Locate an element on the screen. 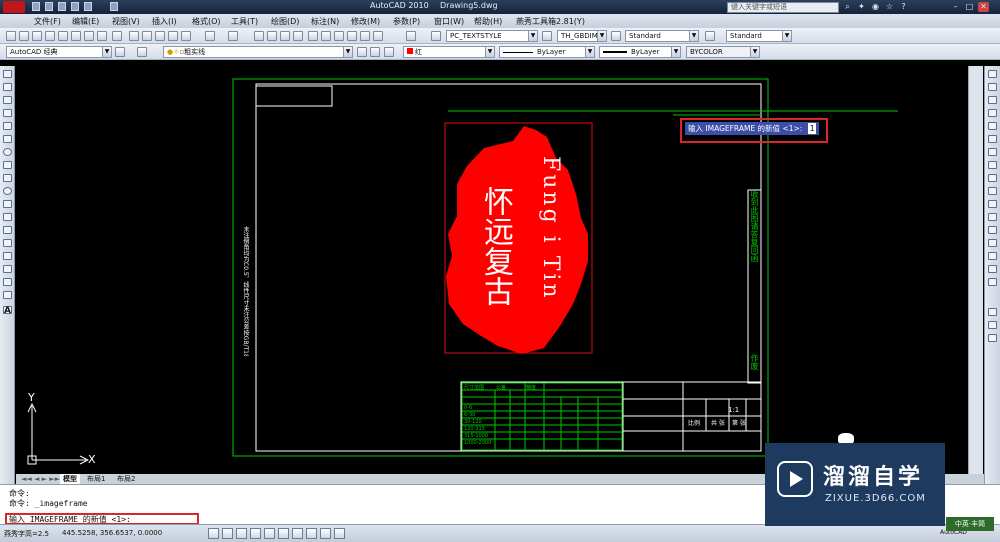 The width and height of the screenshot is (1000, 542). tab-model: 模型 is located at coordinates (70, 479).